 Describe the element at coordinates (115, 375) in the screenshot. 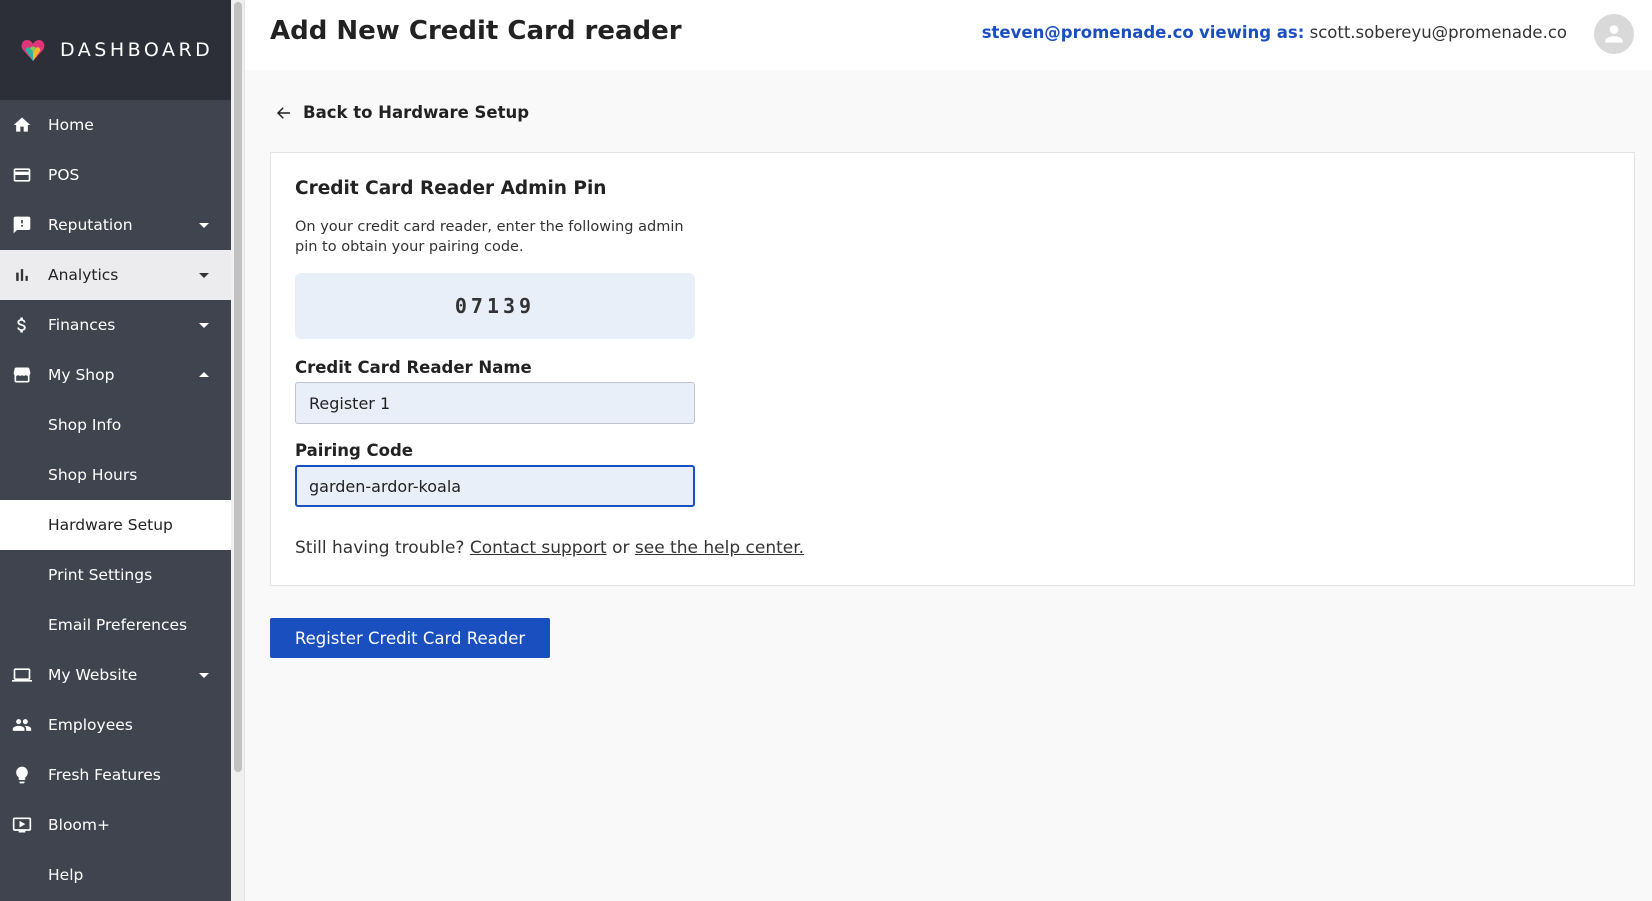

I see `sidebar-item-my-shop: My Shop` at that location.